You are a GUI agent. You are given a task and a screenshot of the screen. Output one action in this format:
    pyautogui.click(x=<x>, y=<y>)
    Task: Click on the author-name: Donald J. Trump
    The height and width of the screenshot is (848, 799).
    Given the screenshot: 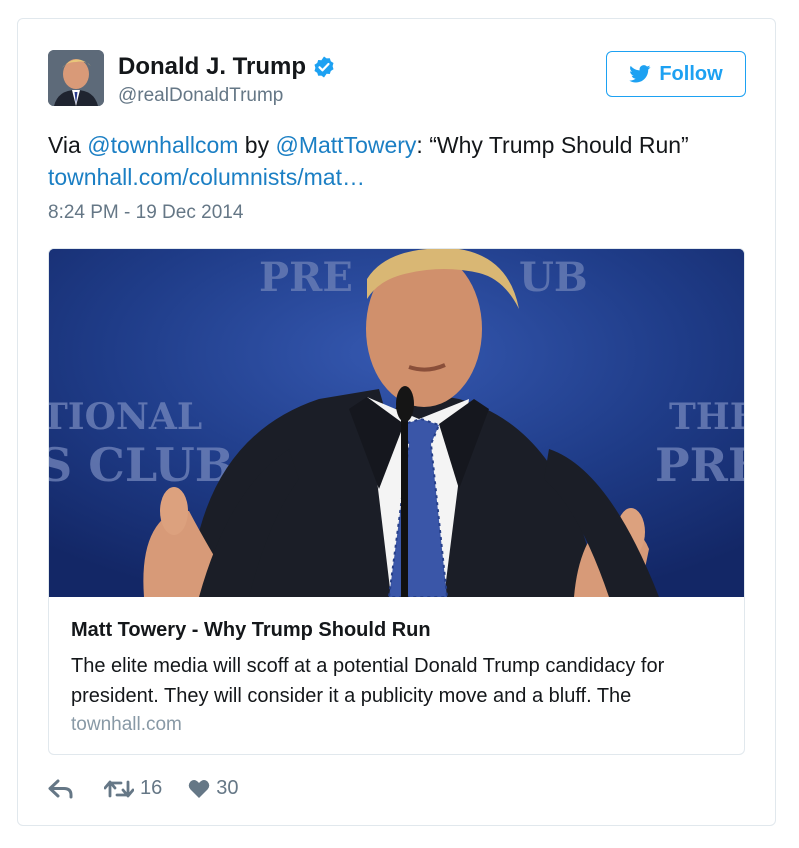 What is the action you would take?
    pyautogui.click(x=212, y=67)
    